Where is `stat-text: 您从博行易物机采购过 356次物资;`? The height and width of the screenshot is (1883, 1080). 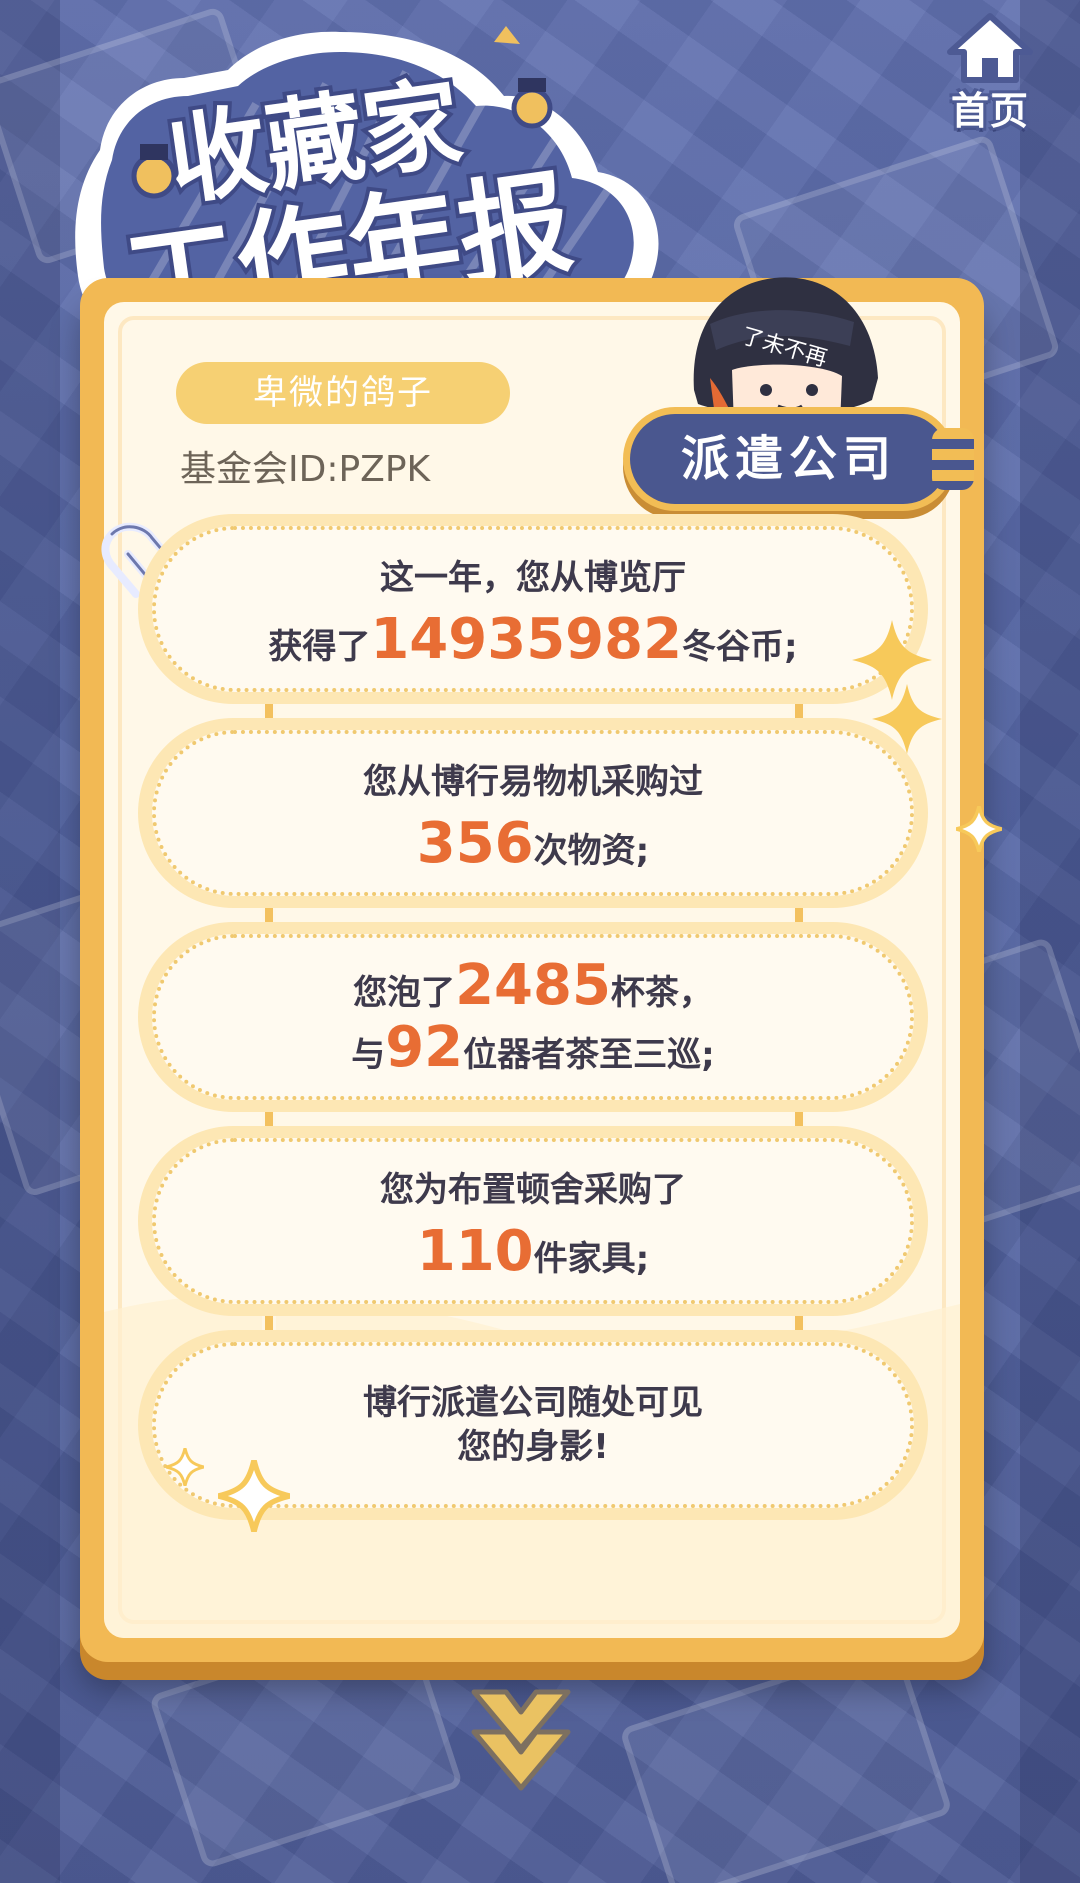
stat-text: 您从博行易物机采购过 356次物资; is located at coordinates (533, 813).